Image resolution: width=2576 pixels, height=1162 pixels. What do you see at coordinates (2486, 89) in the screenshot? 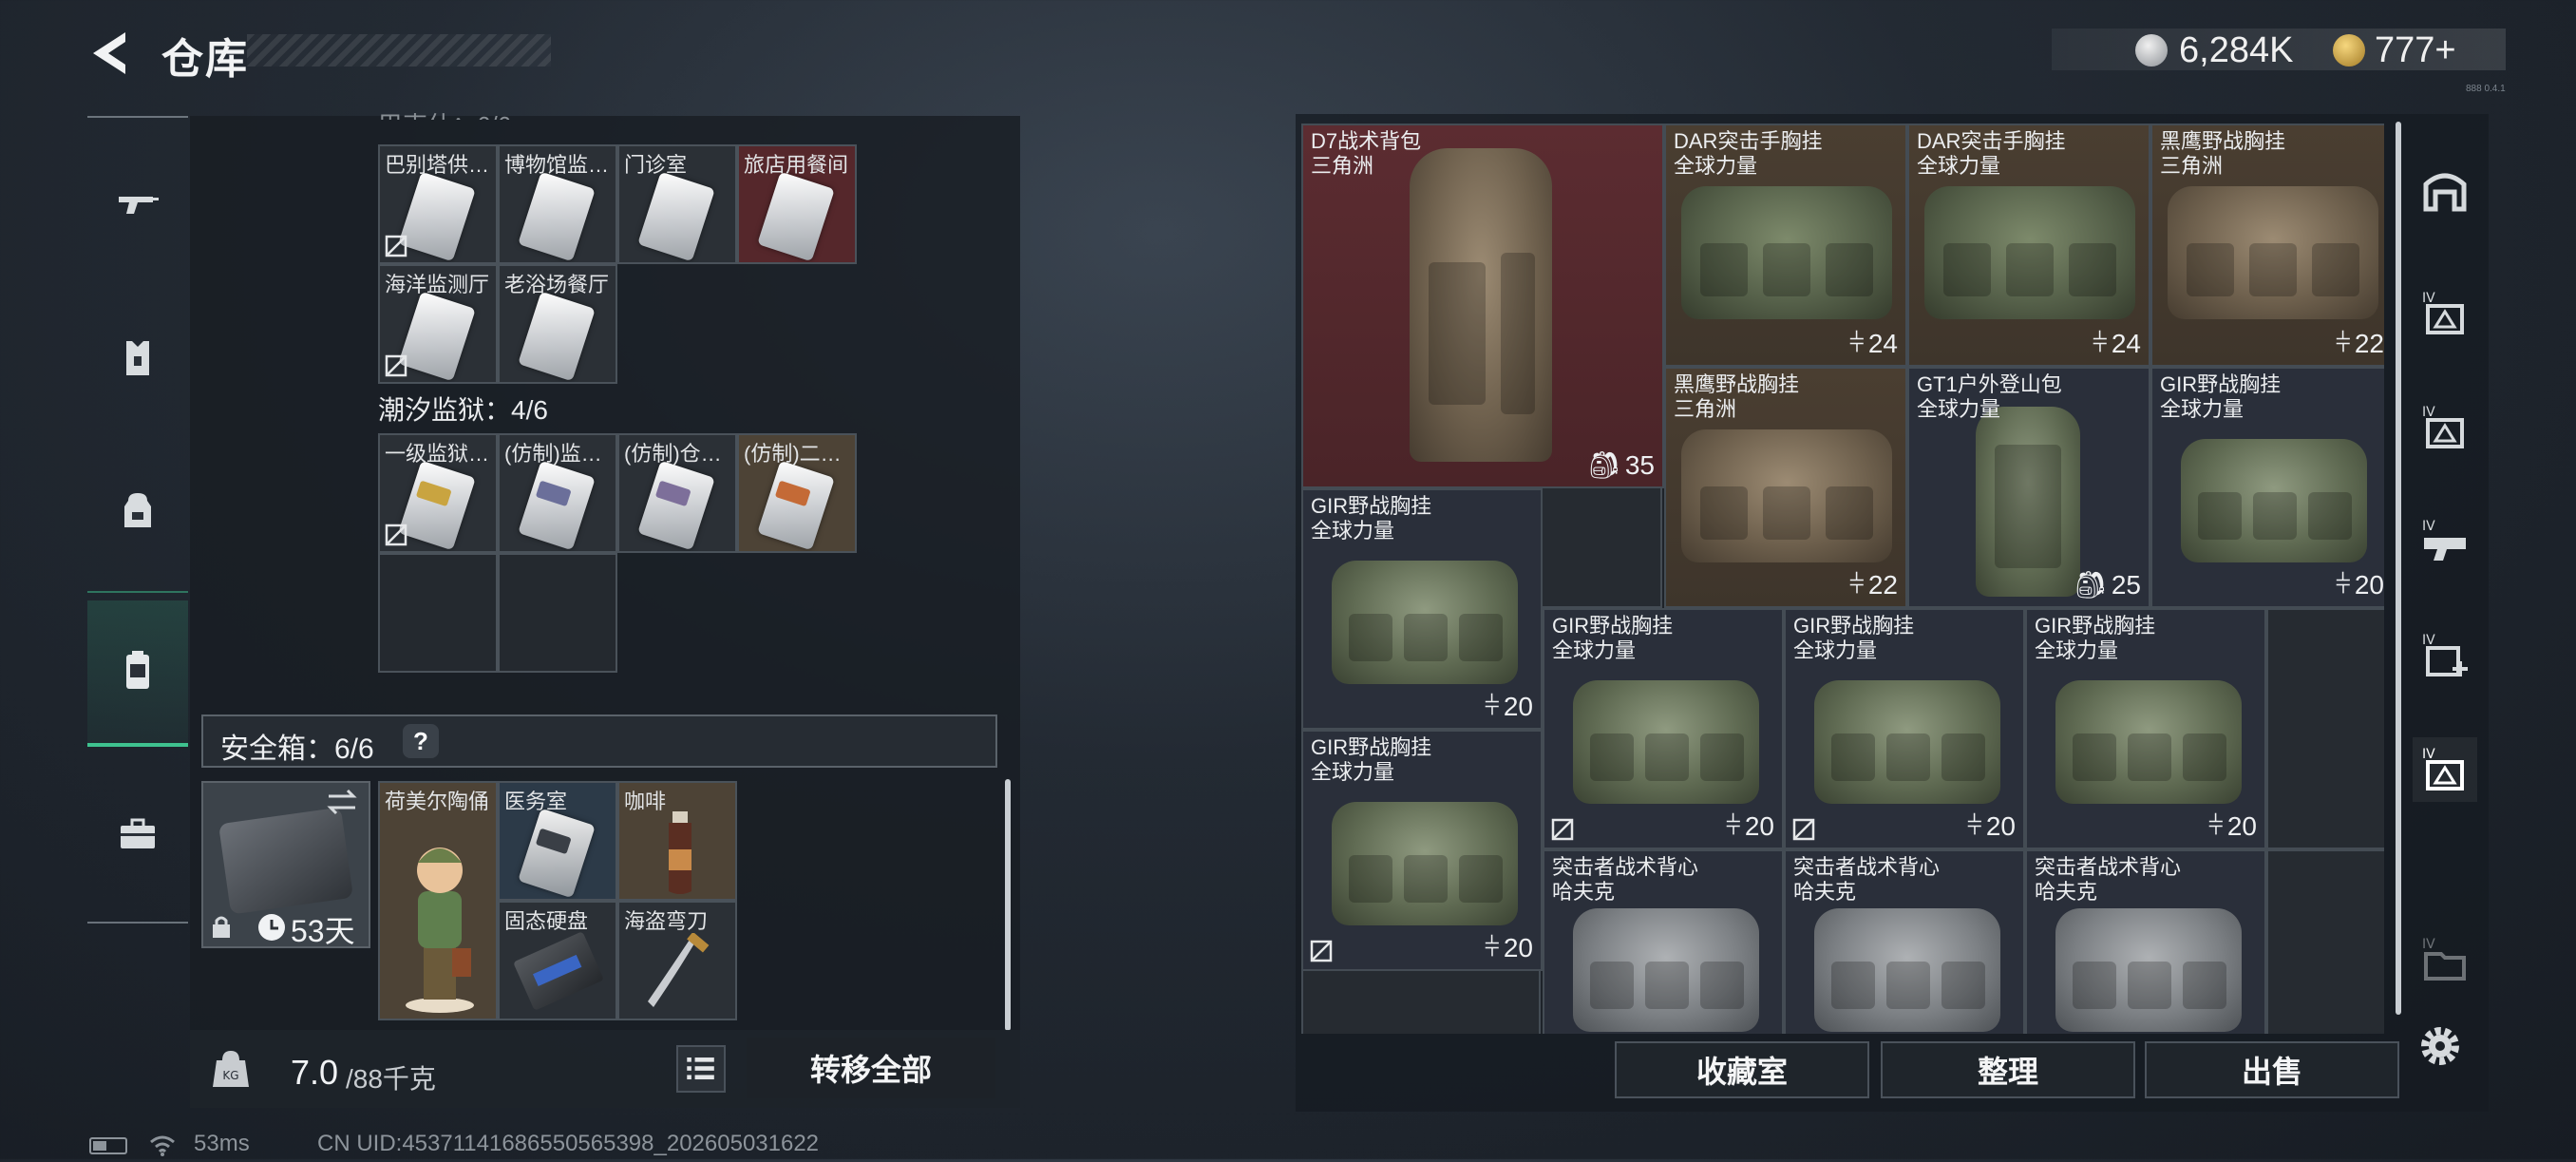
I see `version-text: 888 0.4.1` at bounding box center [2486, 89].